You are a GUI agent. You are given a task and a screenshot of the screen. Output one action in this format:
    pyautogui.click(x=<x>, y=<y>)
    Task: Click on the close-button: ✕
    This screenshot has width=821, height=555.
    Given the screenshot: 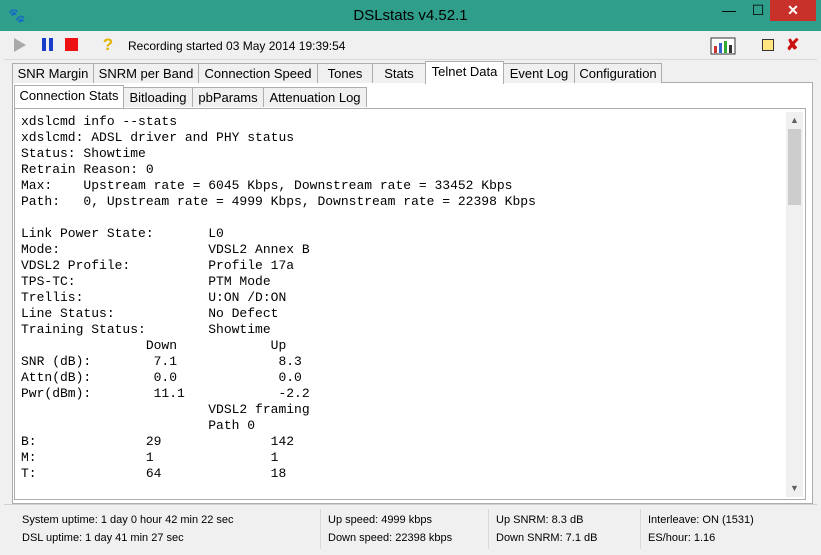 What is the action you would take?
    pyautogui.click(x=793, y=10)
    